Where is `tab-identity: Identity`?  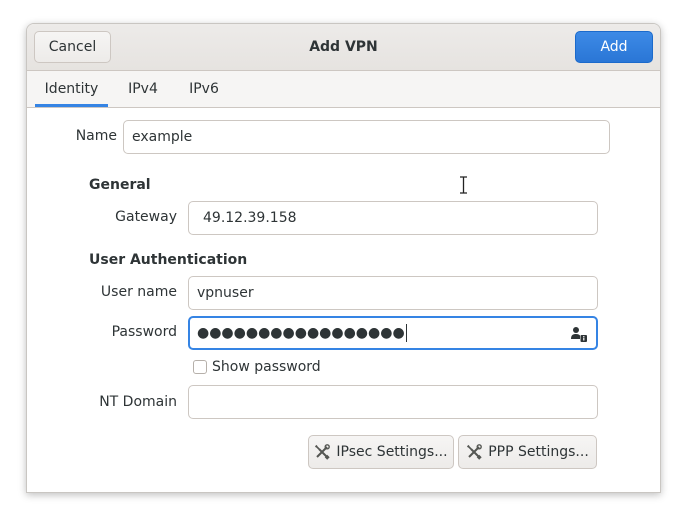 tab-identity: Identity is located at coordinates (71, 89).